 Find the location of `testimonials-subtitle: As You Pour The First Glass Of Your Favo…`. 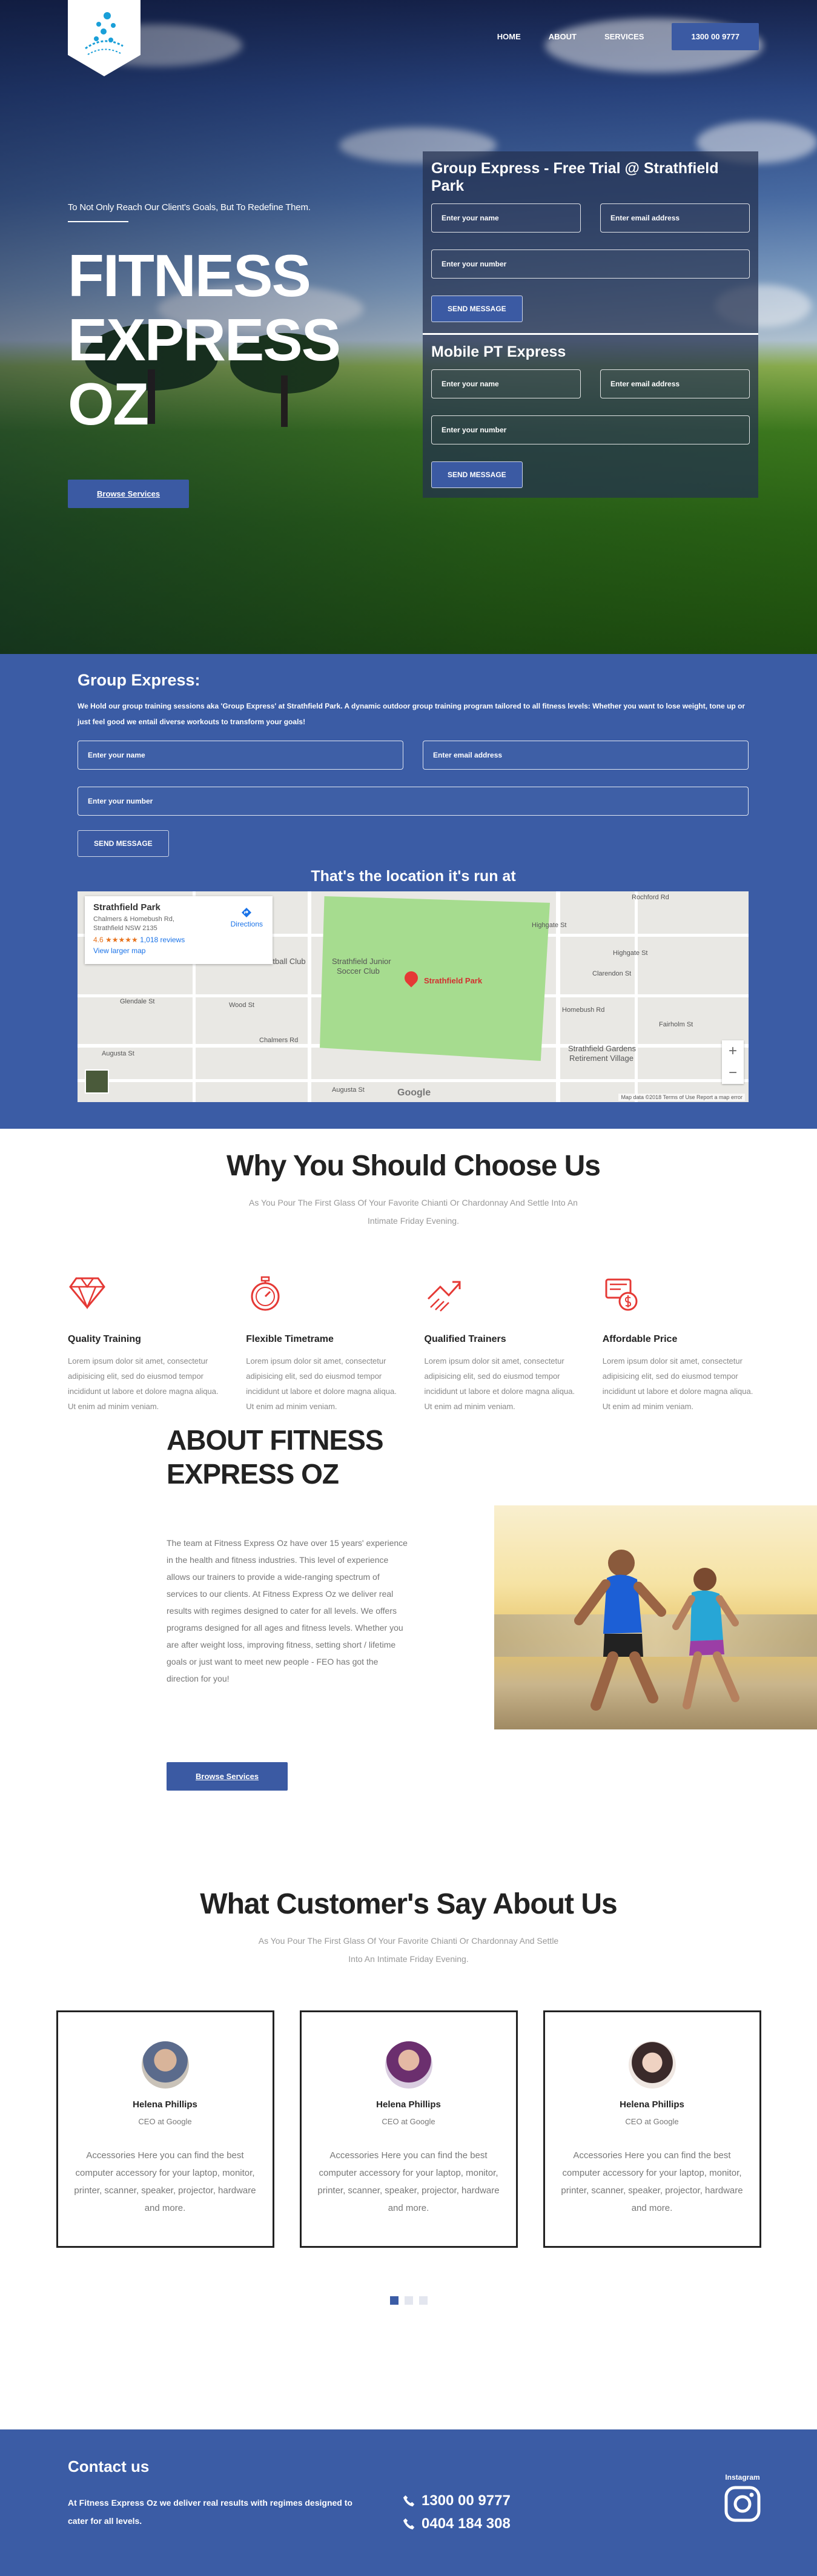

testimonials-subtitle: As You Pour The First Glass Of Your Favo… is located at coordinates (408, 1950).